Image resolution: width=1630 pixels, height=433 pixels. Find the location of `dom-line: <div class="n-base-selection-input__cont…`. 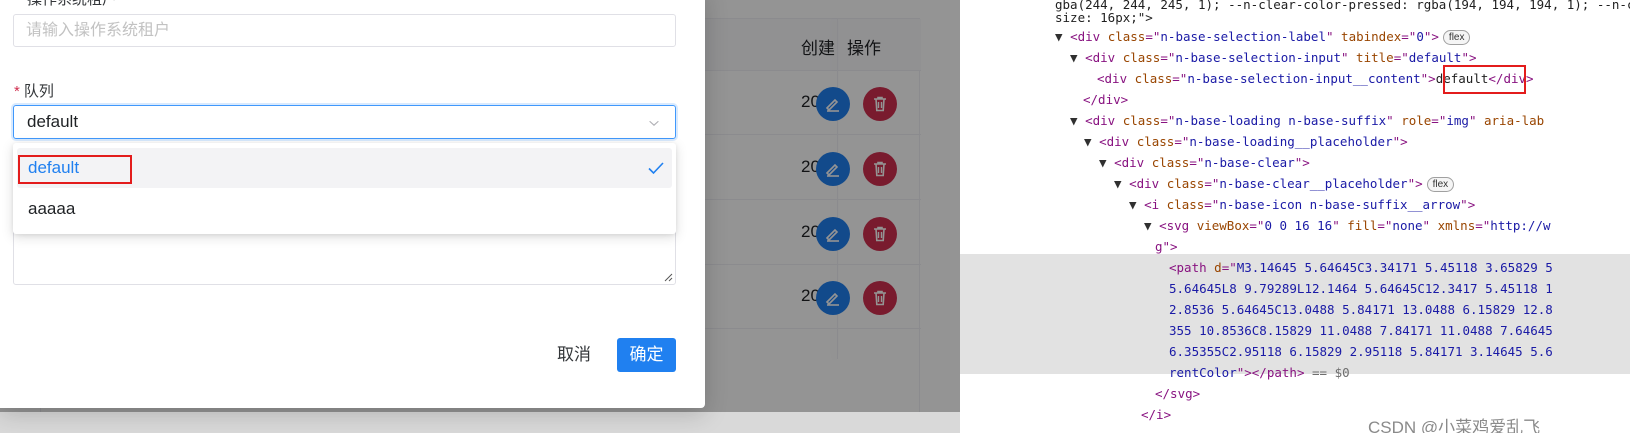

dom-line: <div class="n-base-selection-input__cont… is located at coordinates (1295, 78).